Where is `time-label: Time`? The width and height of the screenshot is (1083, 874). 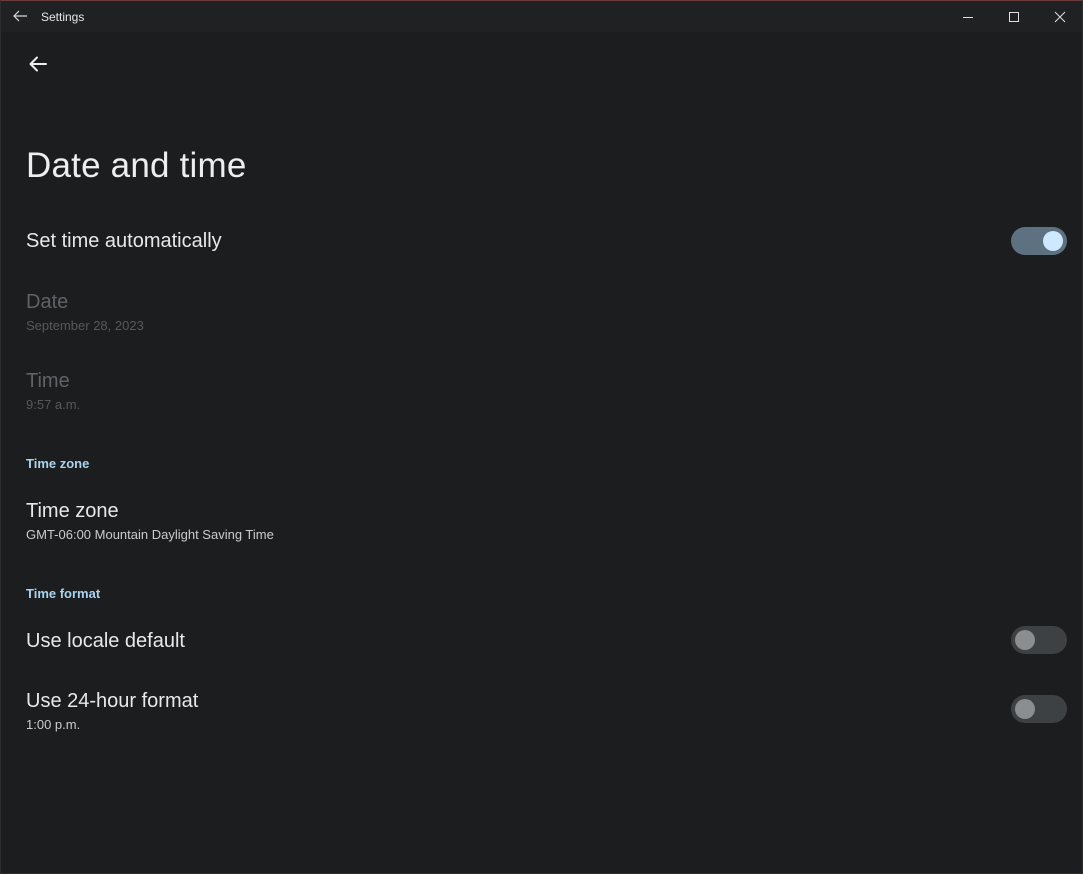
time-label: Time is located at coordinates (48, 381).